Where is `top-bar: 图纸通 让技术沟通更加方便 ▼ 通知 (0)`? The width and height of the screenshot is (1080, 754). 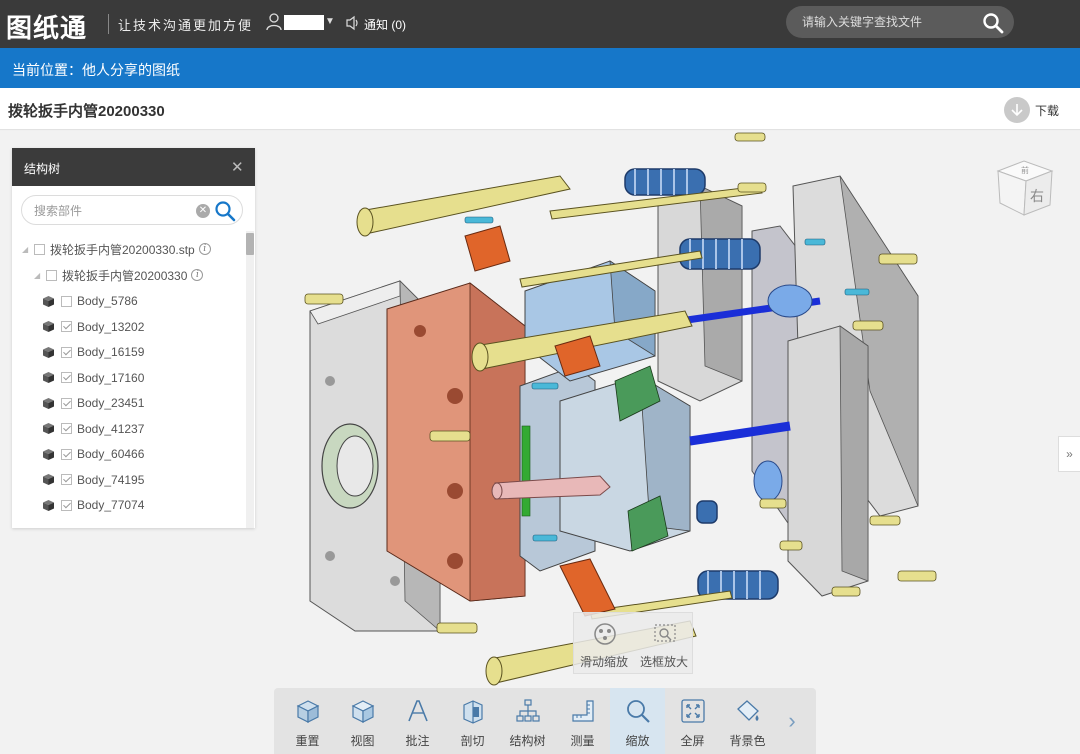
top-bar: 图纸通 让技术沟通更加方便 ▼ 通知 (0) is located at coordinates (540, 24).